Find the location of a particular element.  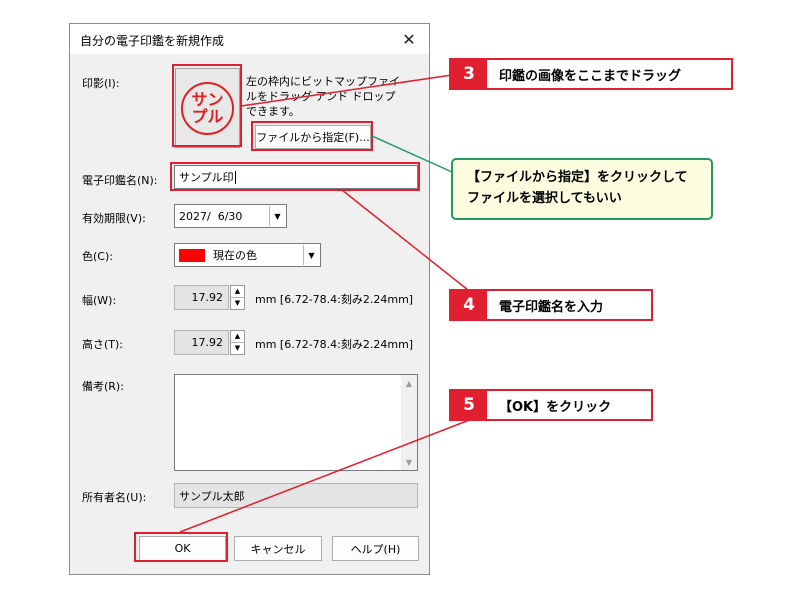

step3-line is located at coordinates (346, 90).